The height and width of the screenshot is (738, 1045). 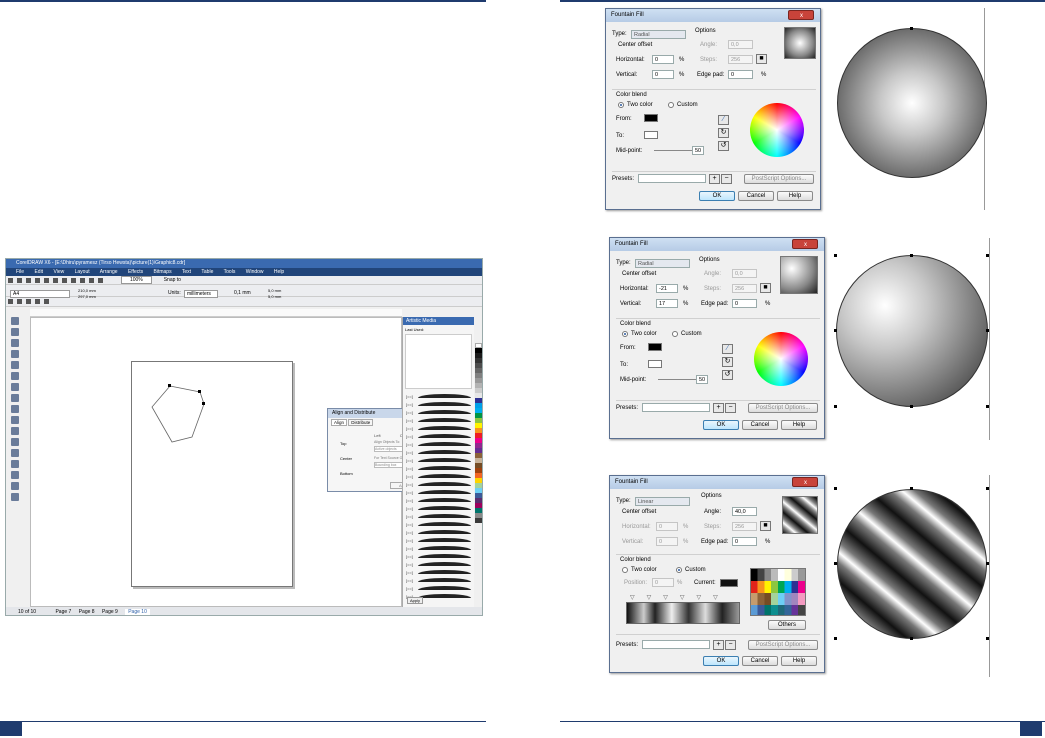 What do you see at coordinates (87, 290) in the screenshot?
I see `page-width: 210,0 mm` at bounding box center [87, 290].